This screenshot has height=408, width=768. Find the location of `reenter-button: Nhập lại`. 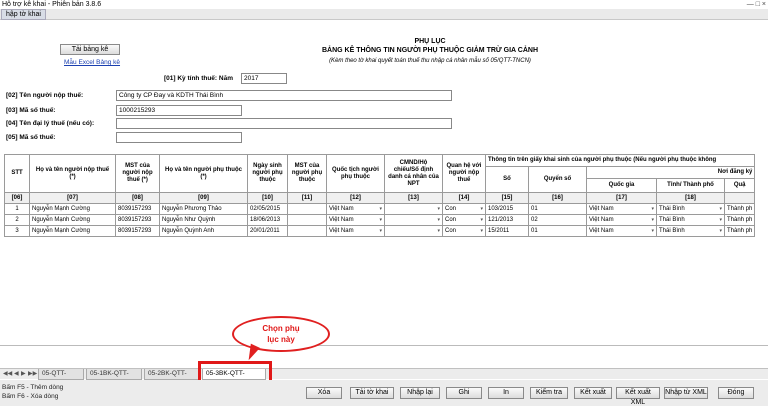

reenter-button: Nhập lại is located at coordinates (420, 393).